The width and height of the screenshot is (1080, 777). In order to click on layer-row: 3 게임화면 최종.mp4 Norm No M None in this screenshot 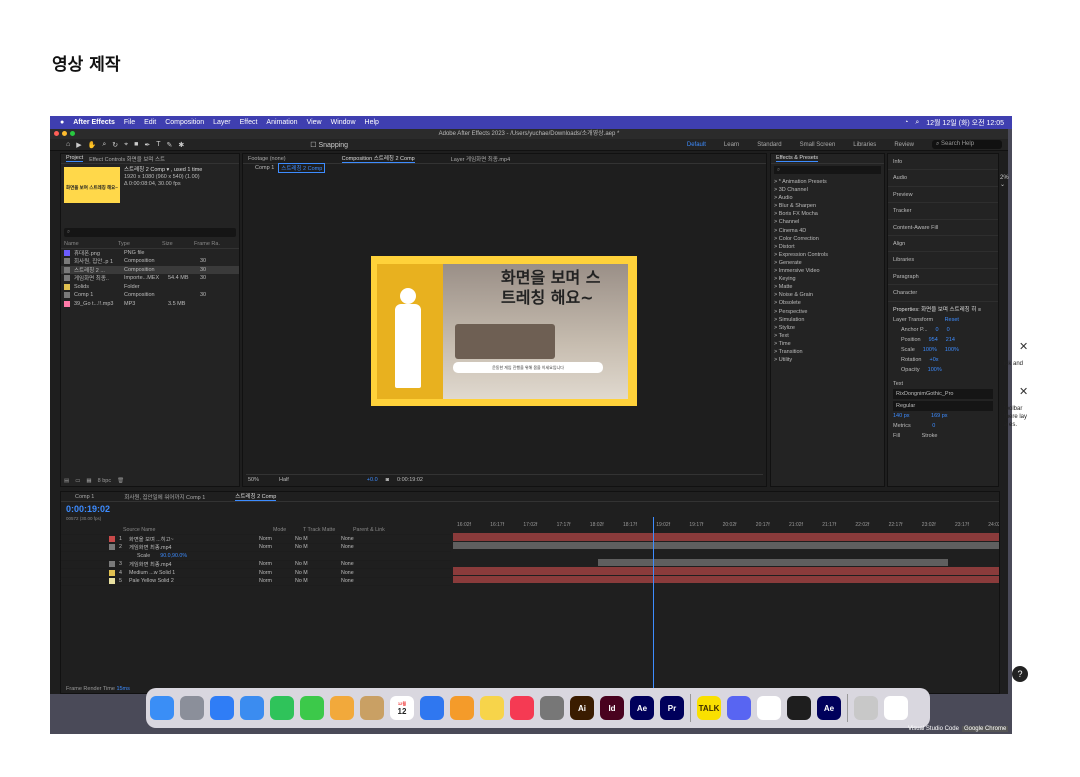, I will do `click(256, 564)`.